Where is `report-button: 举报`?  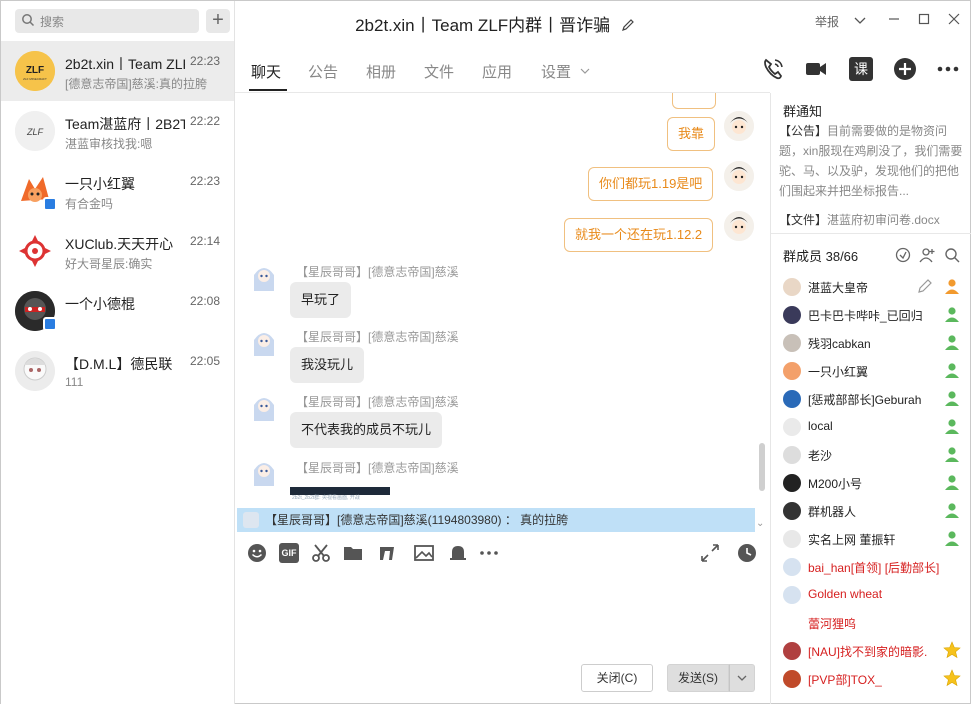
report-button: 举报 is located at coordinates (827, 21).